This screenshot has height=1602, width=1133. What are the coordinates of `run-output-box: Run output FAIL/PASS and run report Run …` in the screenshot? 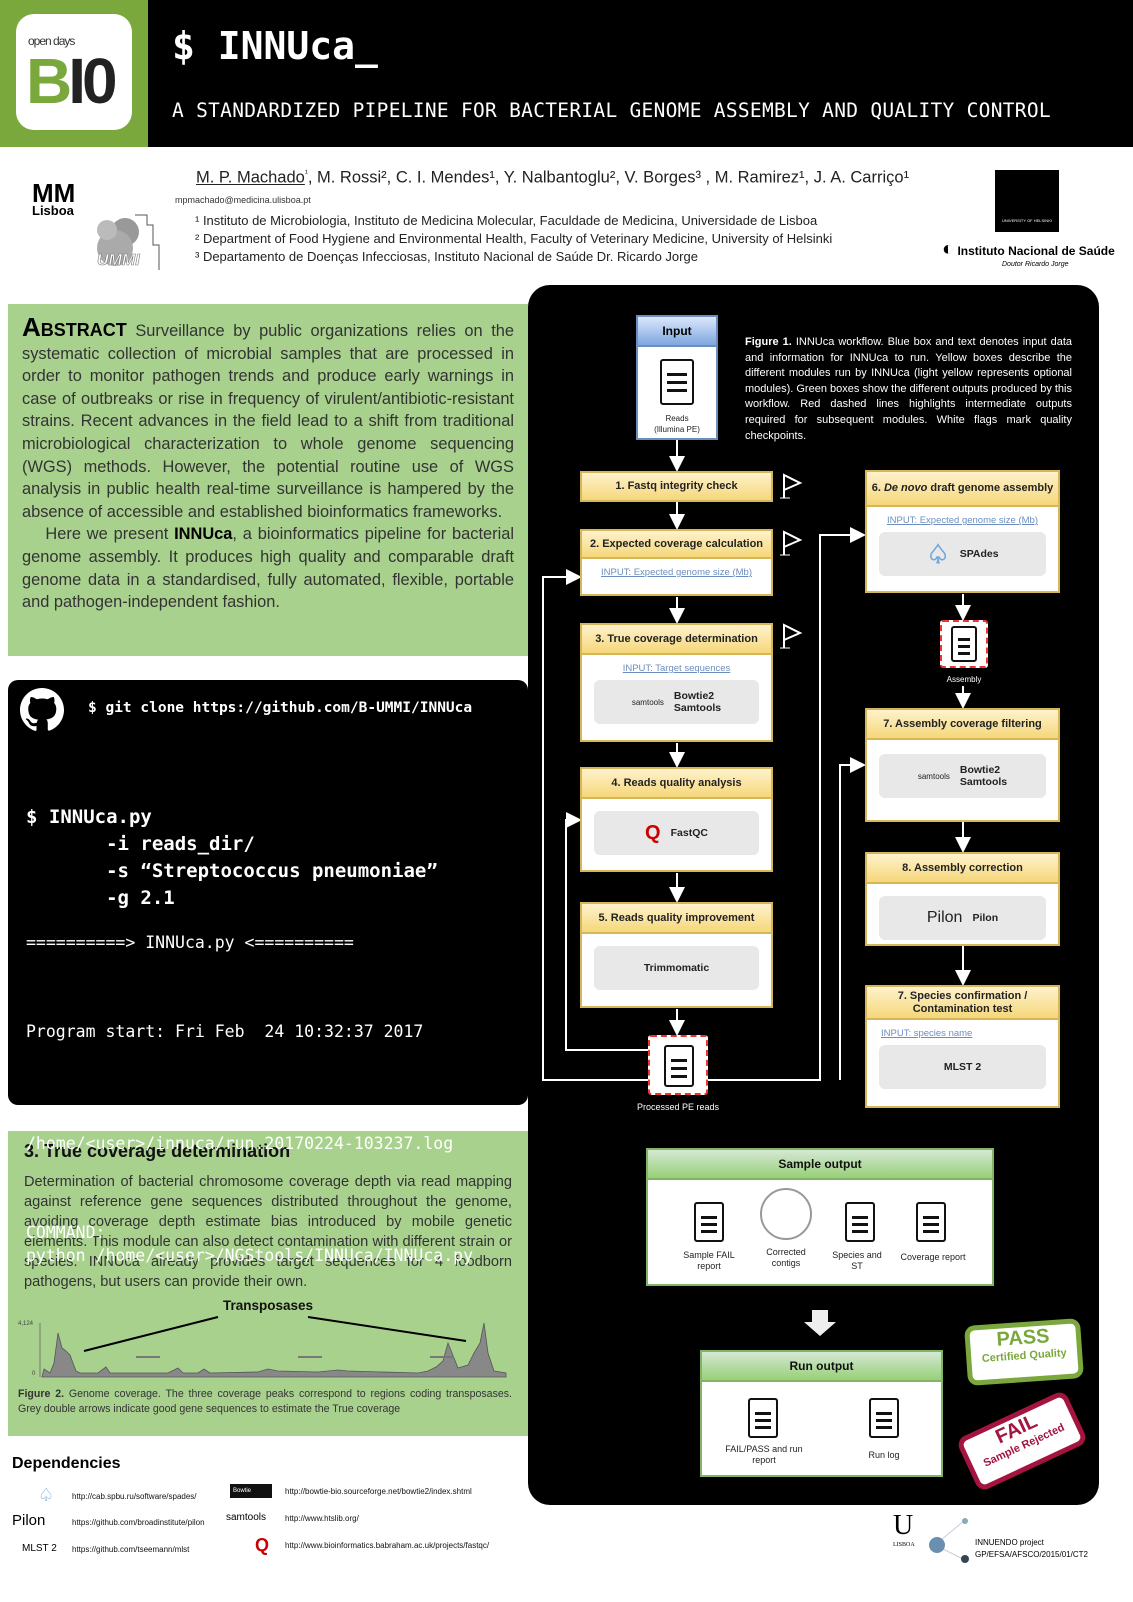 It's located at (821, 1413).